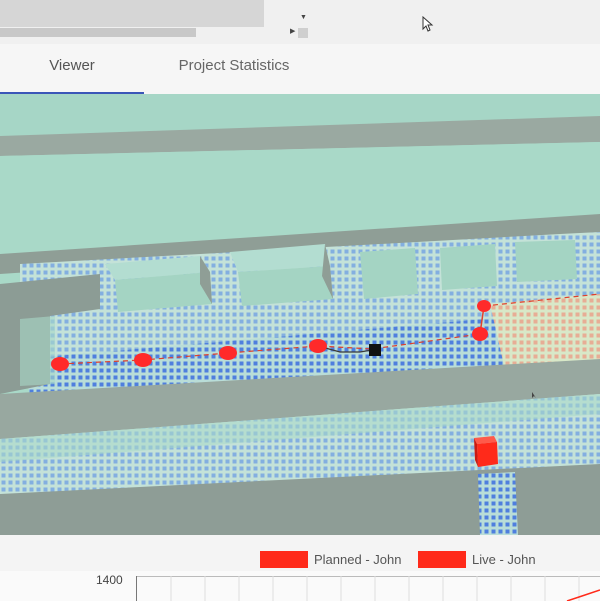 The width and height of the screenshot is (600, 601). What do you see at coordinates (284, 559) in the screenshot?
I see `legend-swatch-planned` at bounding box center [284, 559].